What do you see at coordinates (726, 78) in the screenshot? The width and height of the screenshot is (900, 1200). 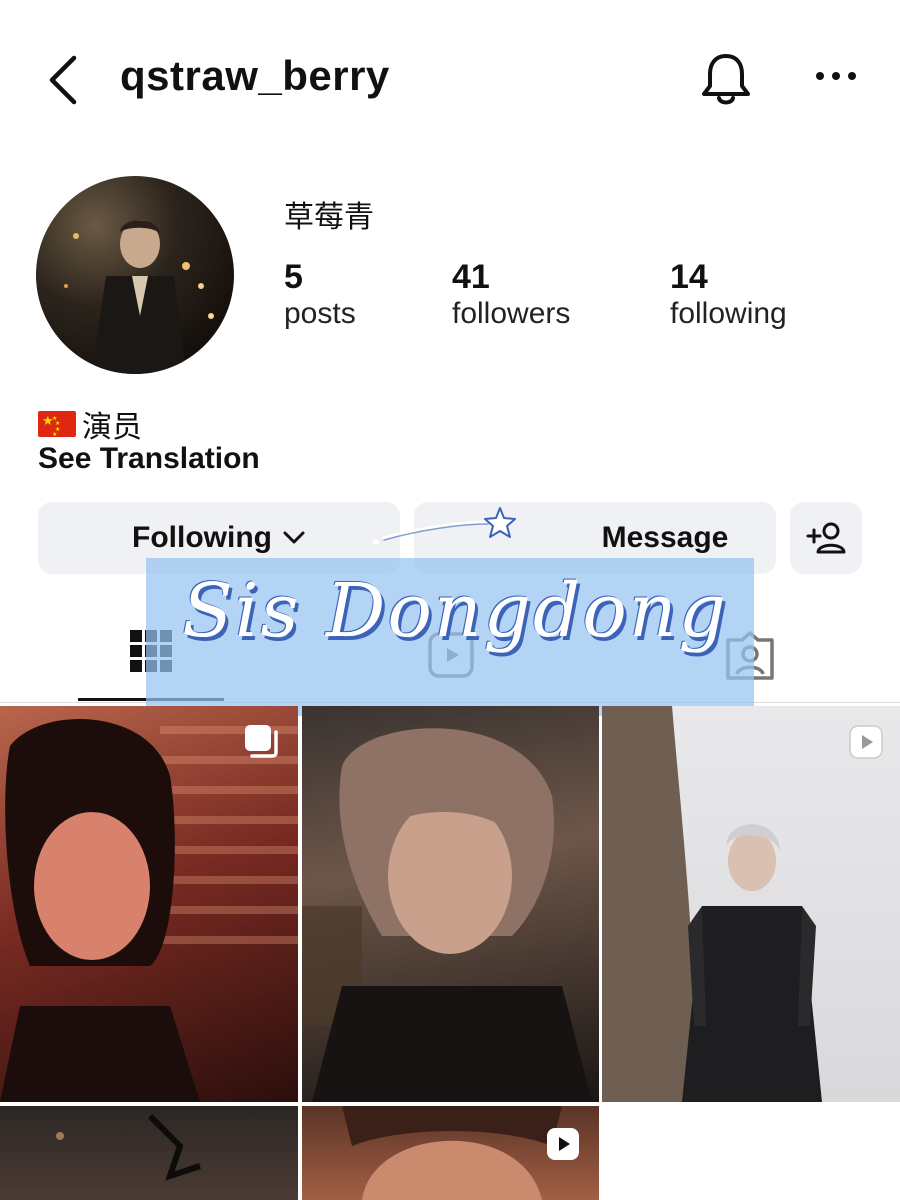 I see `bell-icon` at bounding box center [726, 78].